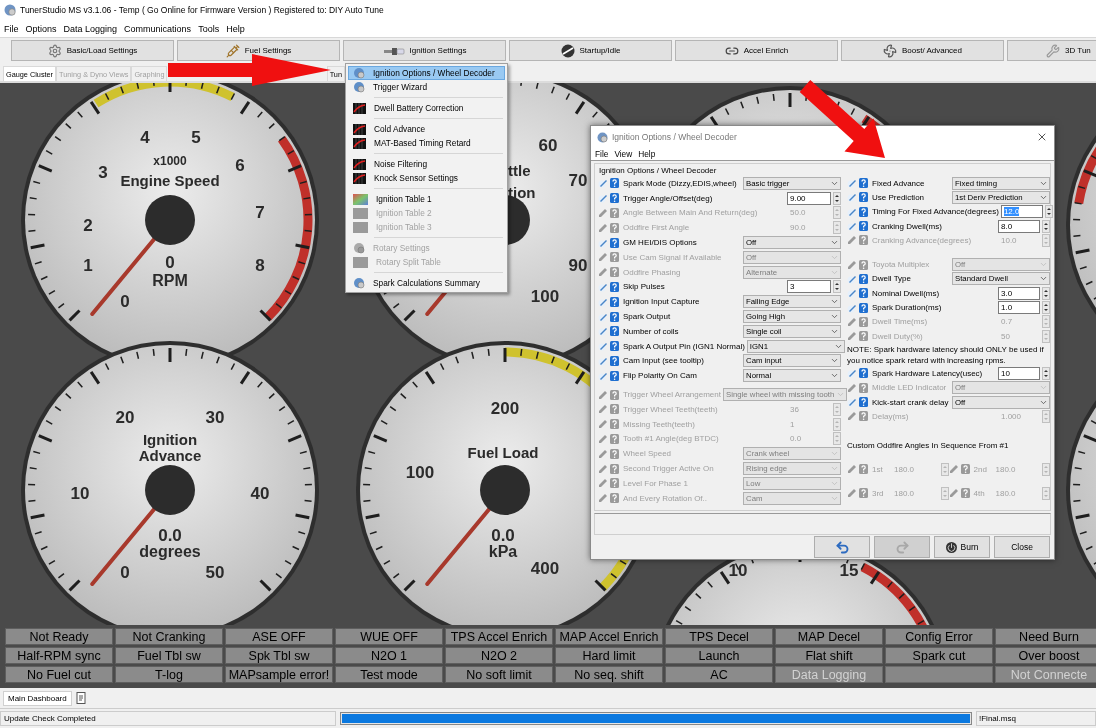  What do you see at coordinates (81, 698) in the screenshot?
I see `document-icon` at bounding box center [81, 698].